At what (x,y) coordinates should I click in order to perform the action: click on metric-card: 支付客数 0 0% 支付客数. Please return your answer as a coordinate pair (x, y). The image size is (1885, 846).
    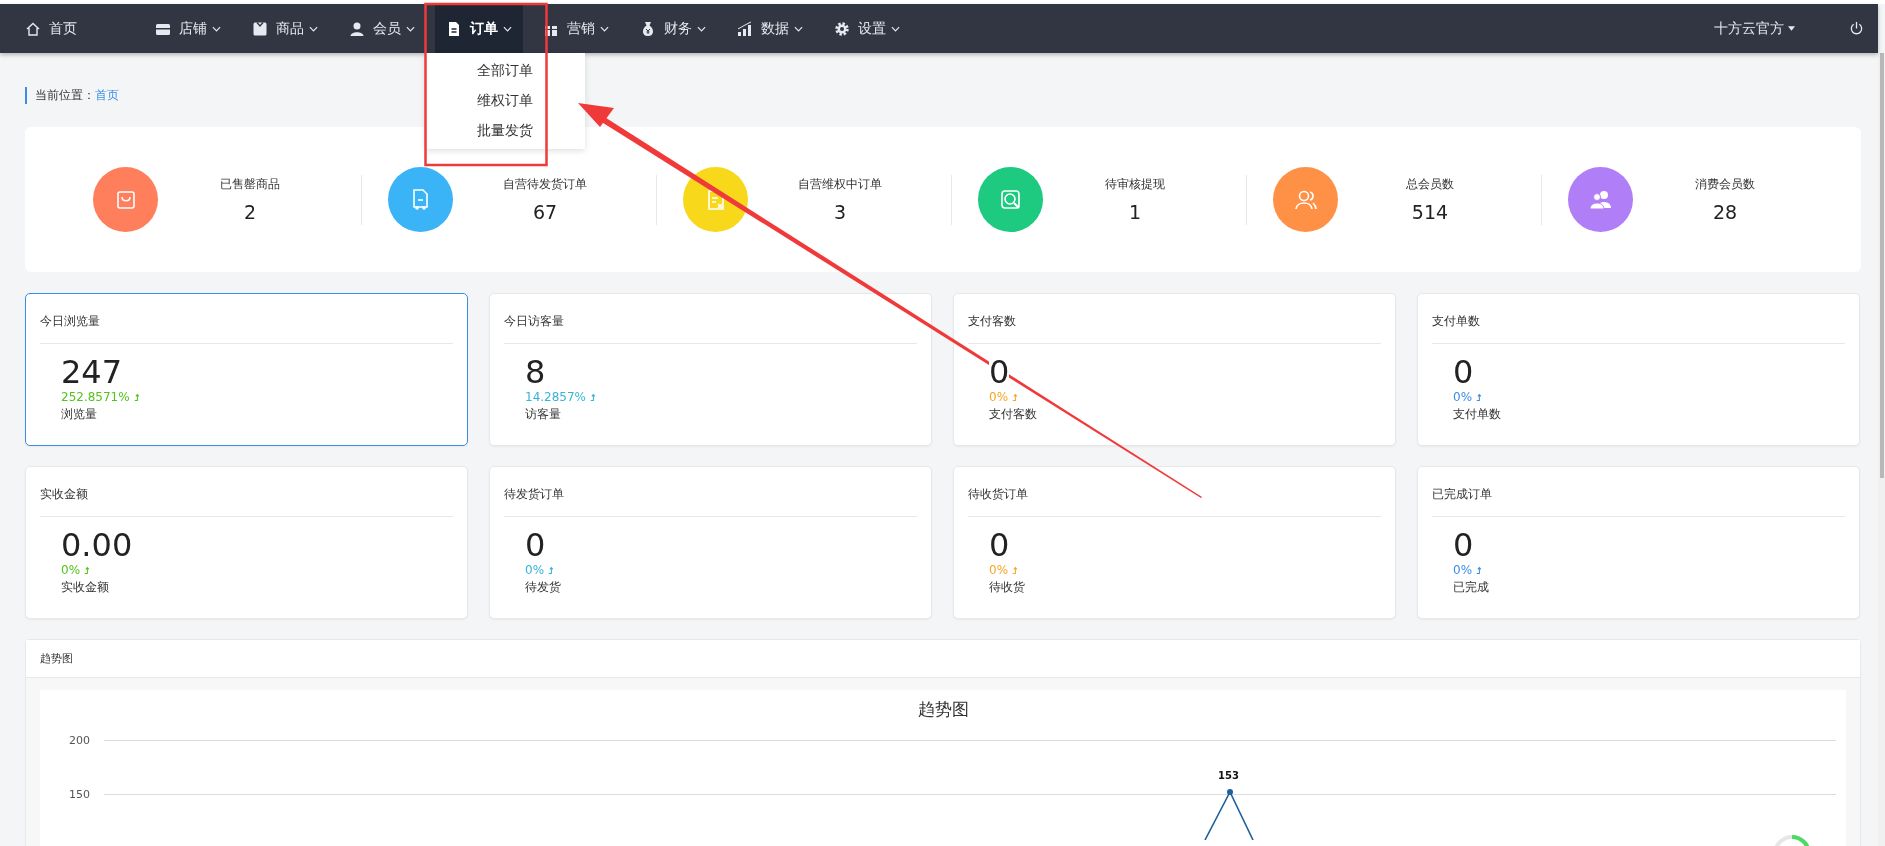
    Looking at the image, I should click on (1174, 369).